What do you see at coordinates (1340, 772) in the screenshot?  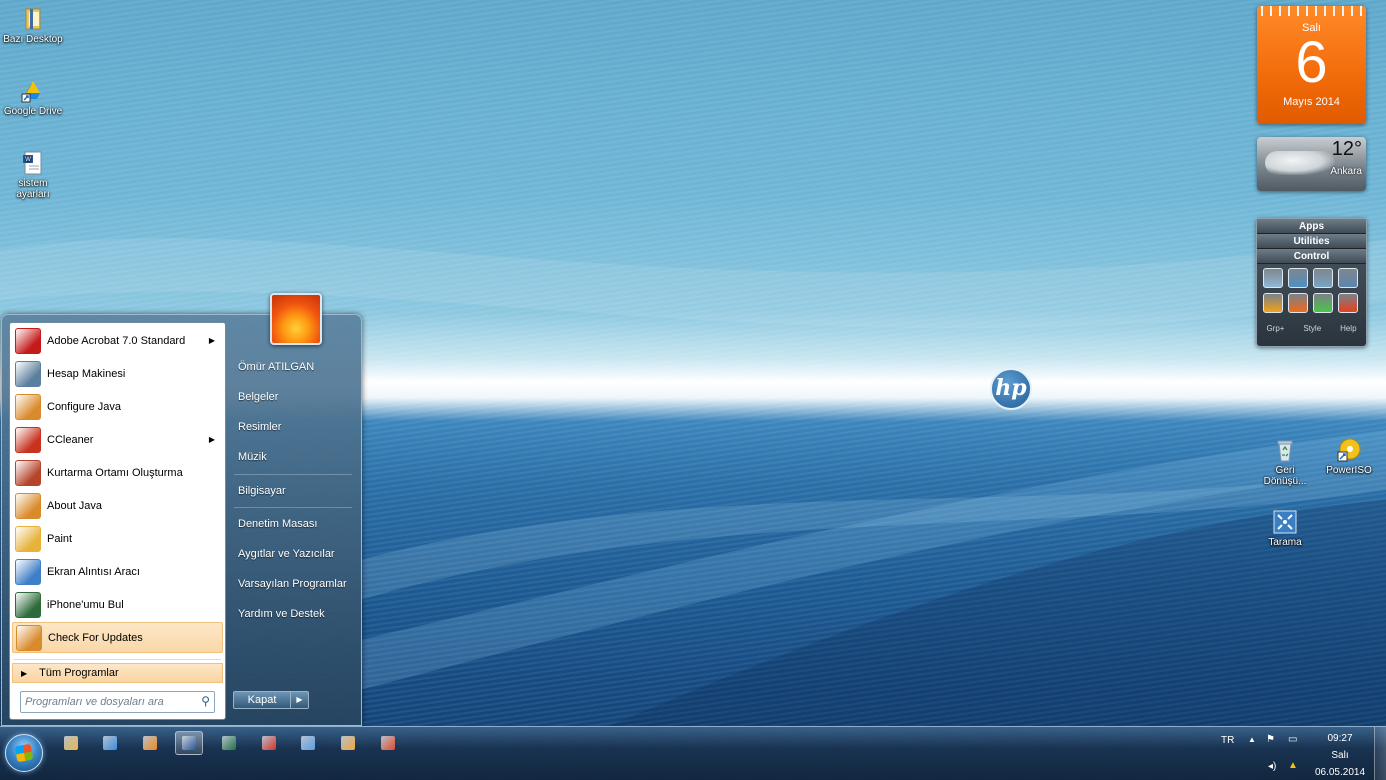 I see `clock-date: 06.05.2014` at bounding box center [1340, 772].